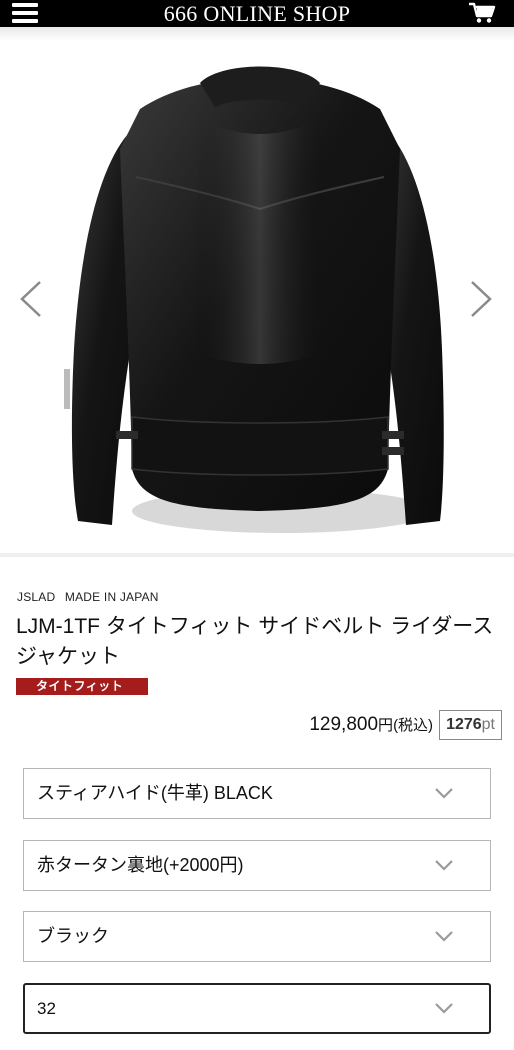  Describe the element at coordinates (488, 724) in the screenshot. I see `points-unit: pt` at that location.